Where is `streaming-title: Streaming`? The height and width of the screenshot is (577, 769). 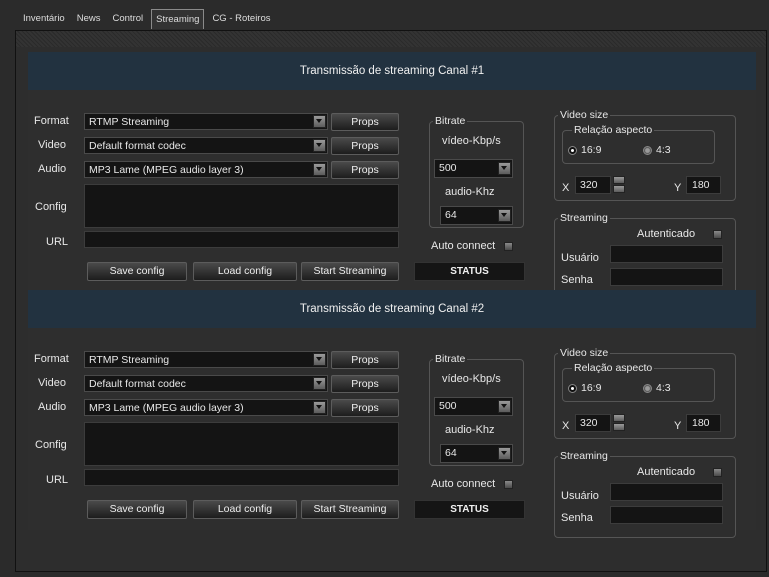
streaming-title: Streaming is located at coordinates (584, 218).